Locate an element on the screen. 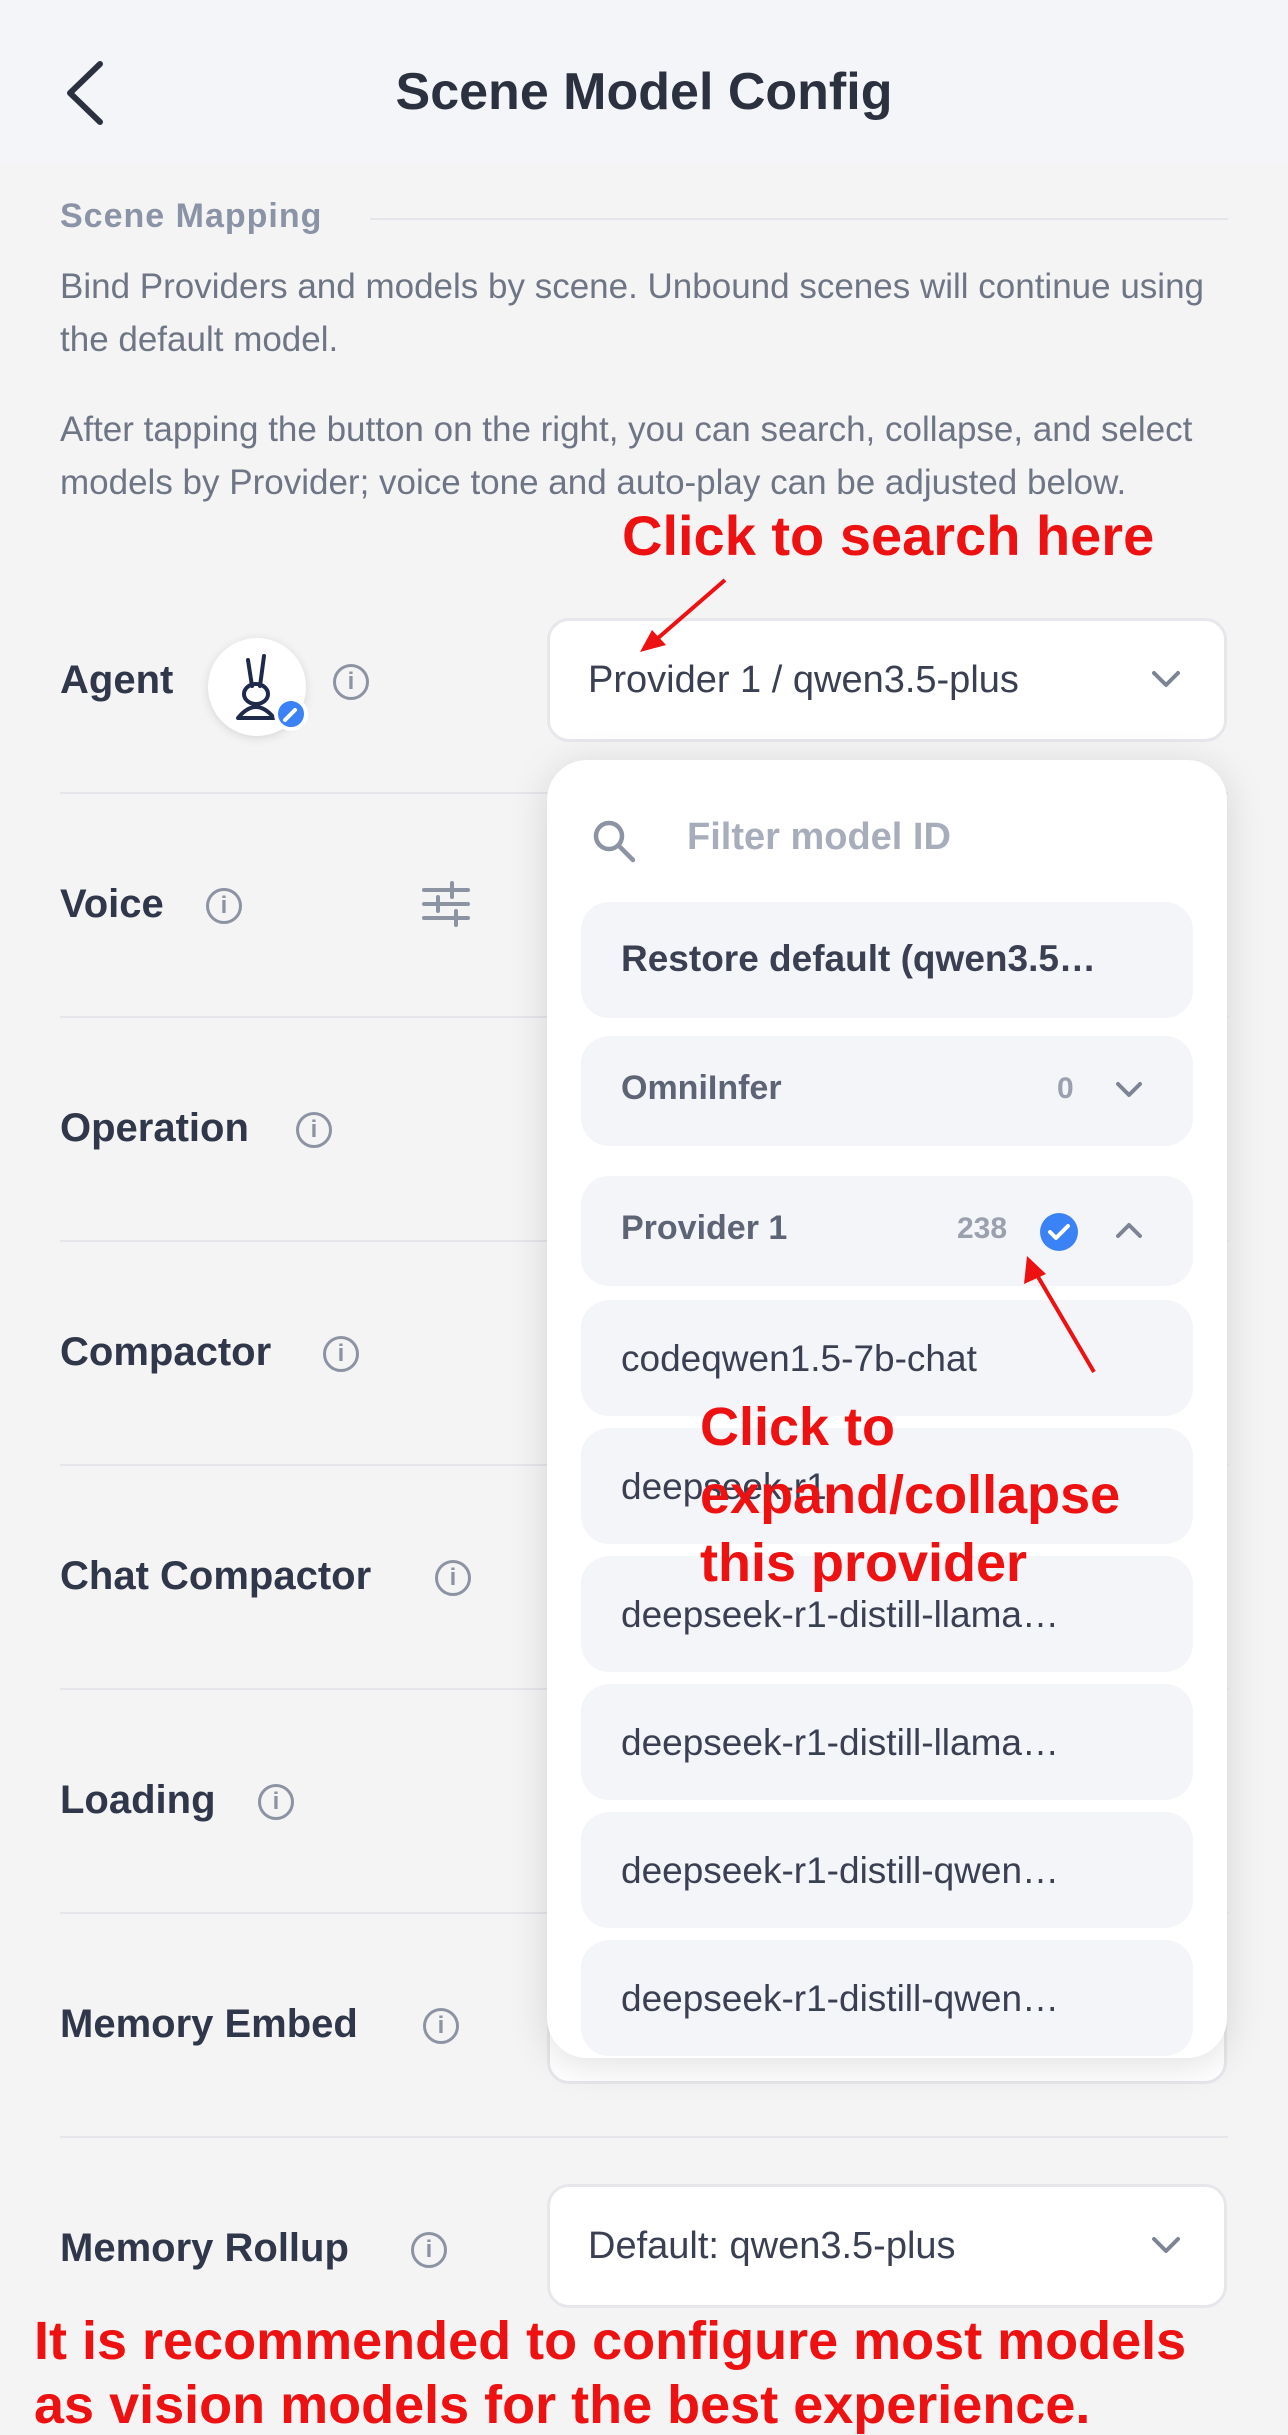 Image resolution: width=1288 pixels, height=2435 pixels. agent-model-value: Provider 1 / qwen3.5-plus is located at coordinates (803, 680).